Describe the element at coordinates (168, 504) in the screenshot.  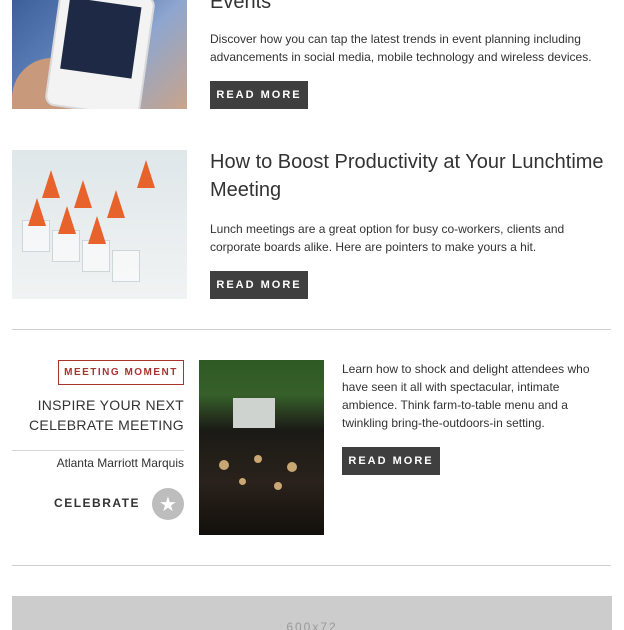
I see `star-icon: ★` at that location.